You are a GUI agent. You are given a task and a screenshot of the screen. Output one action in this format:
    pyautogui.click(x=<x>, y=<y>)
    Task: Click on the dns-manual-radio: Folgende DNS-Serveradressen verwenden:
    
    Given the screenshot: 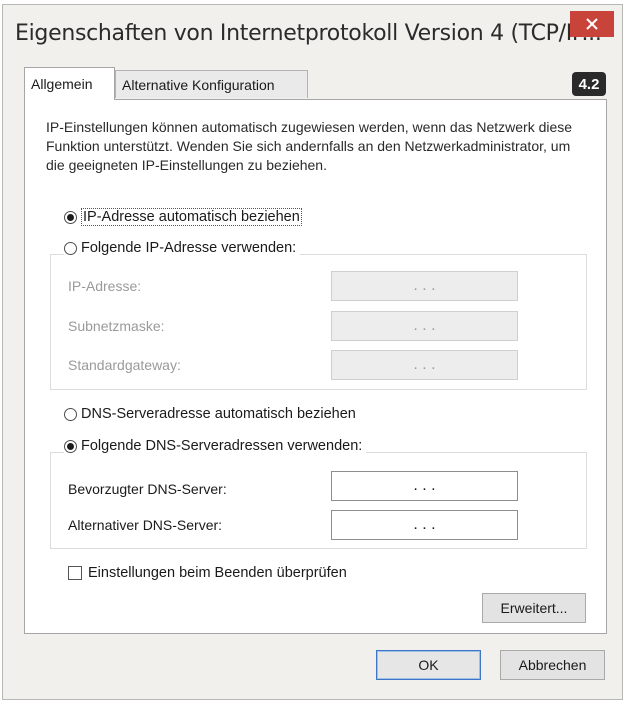 What is the action you would take?
    pyautogui.click(x=215, y=446)
    